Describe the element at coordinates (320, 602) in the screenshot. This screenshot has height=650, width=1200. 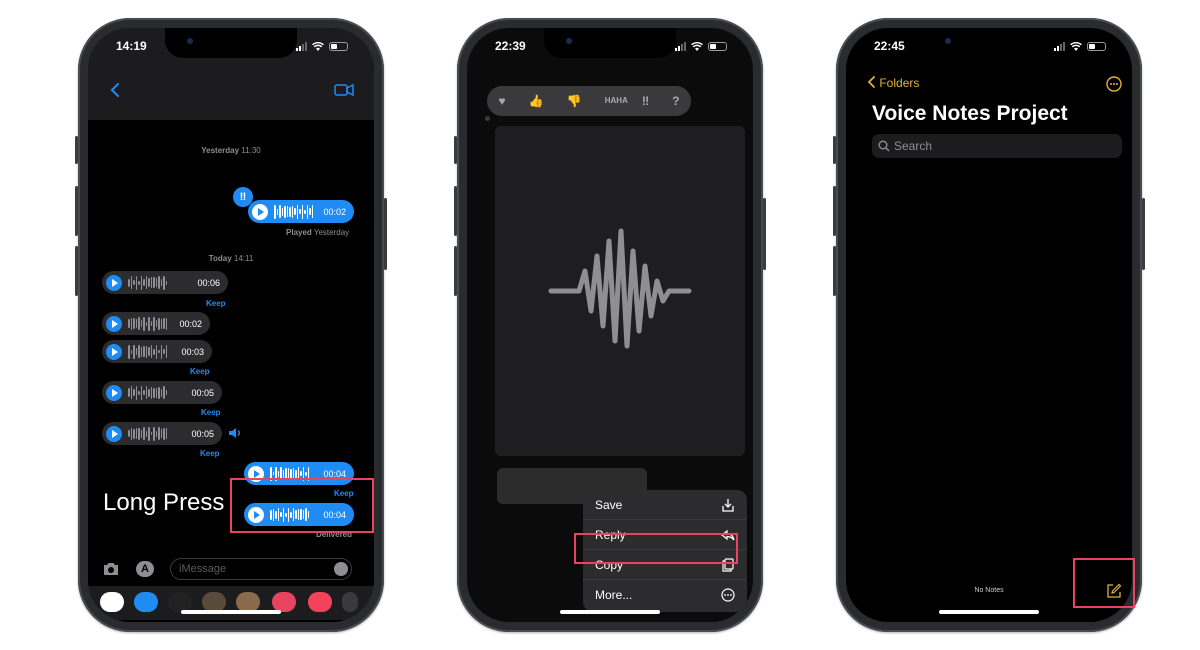
I see `music-app-icon` at that location.